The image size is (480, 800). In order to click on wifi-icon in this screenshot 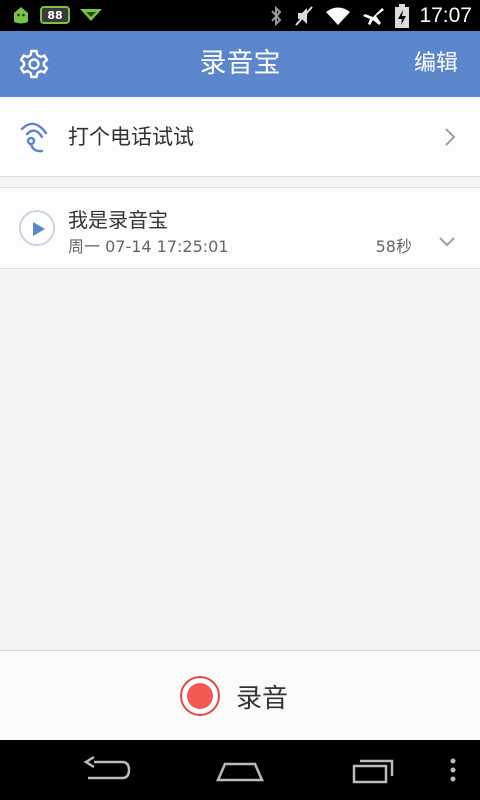, I will do `click(338, 16)`.